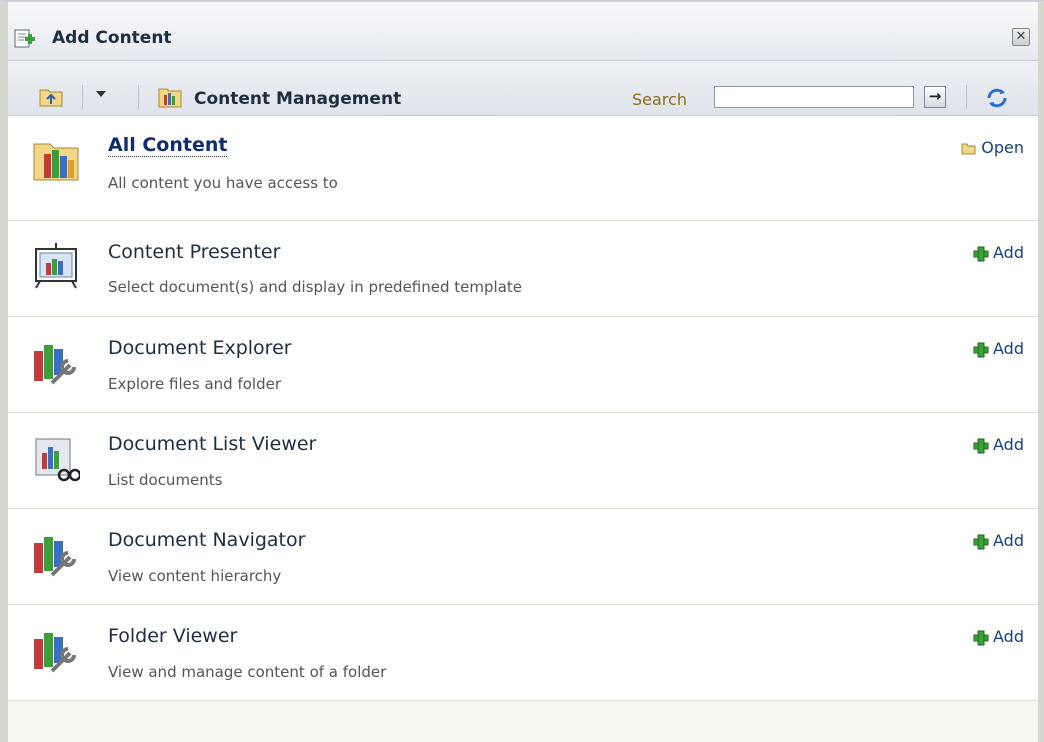  I want to click on search-label: Search, so click(659, 99).